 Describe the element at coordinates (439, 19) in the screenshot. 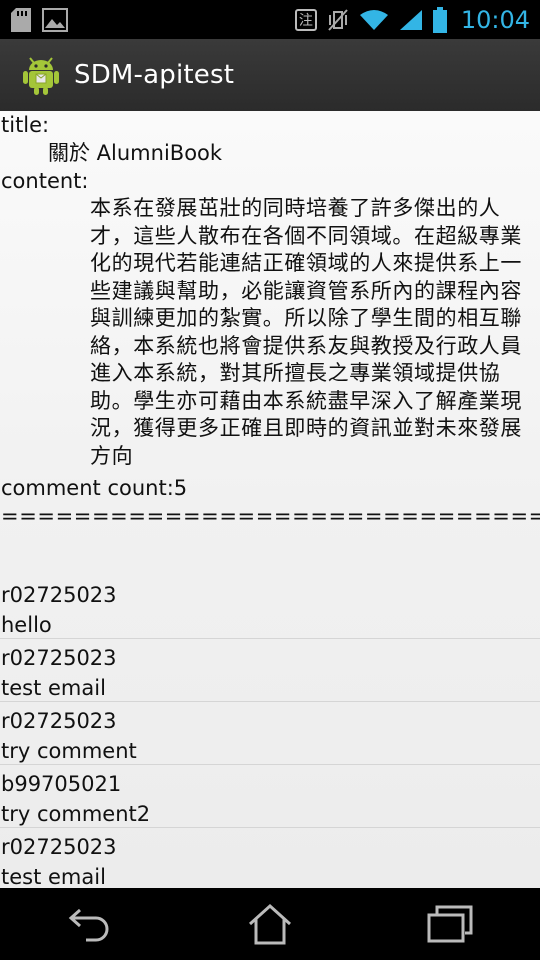

I see `battery-icon` at that location.